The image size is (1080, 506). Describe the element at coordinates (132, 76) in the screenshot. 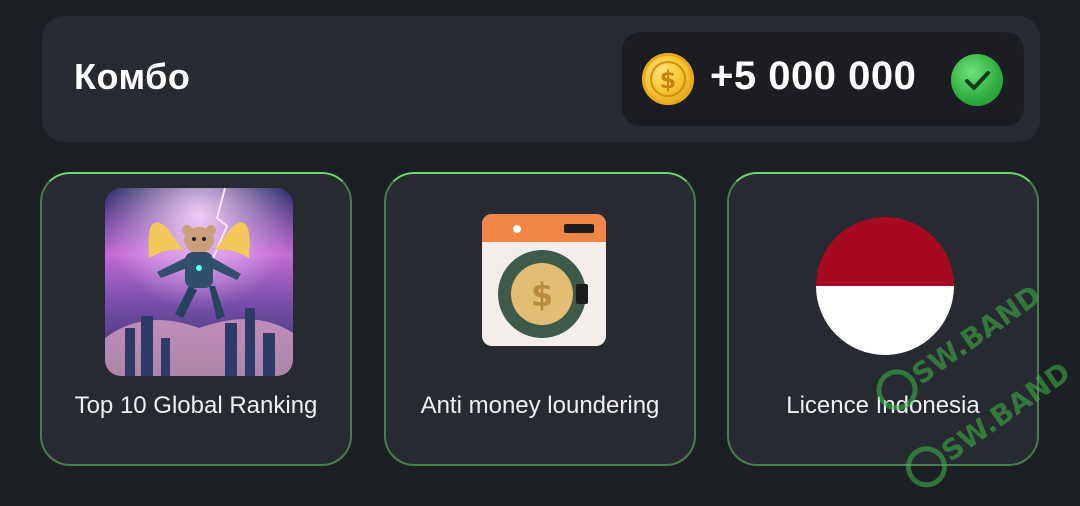

I see `page-title: Комбо` at that location.